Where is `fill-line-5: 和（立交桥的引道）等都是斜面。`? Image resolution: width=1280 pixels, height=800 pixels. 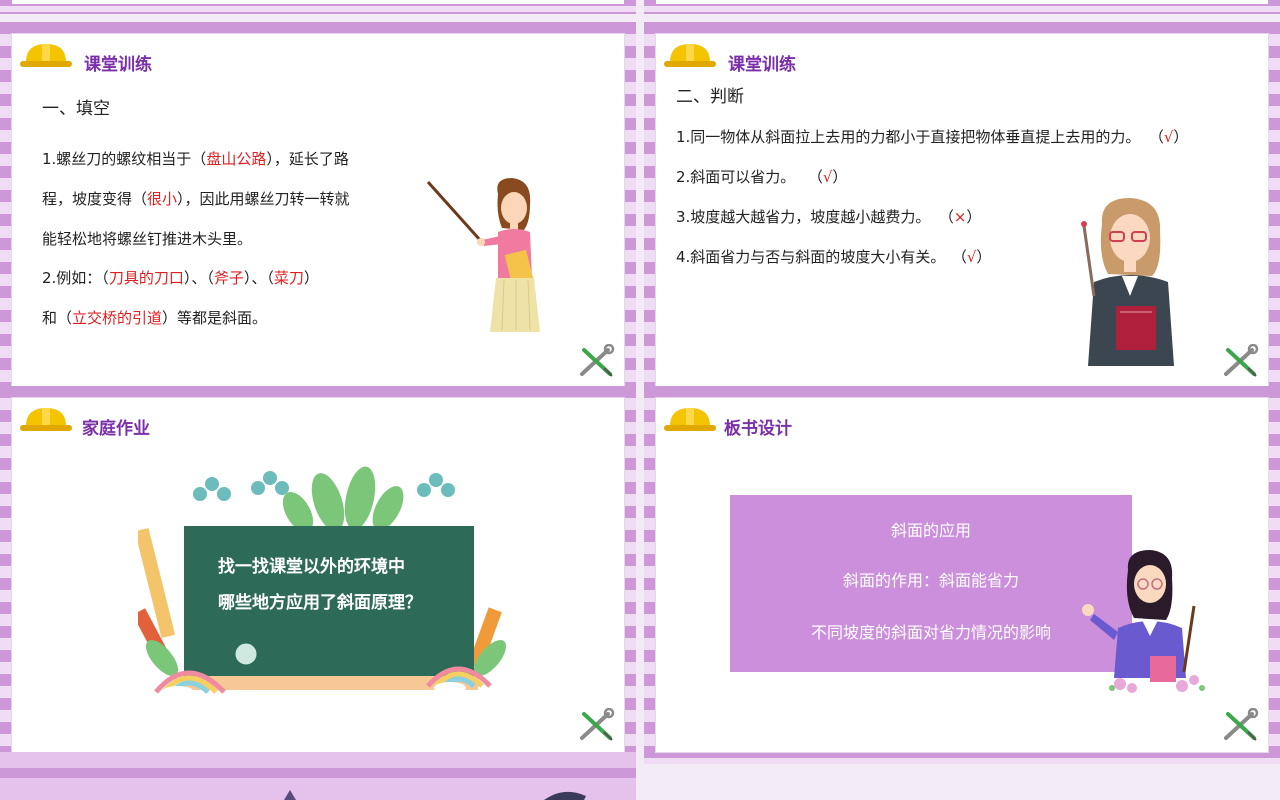
fill-line-5: 和（立交桥的引道）等都是斜面。 is located at coordinates (155, 318).